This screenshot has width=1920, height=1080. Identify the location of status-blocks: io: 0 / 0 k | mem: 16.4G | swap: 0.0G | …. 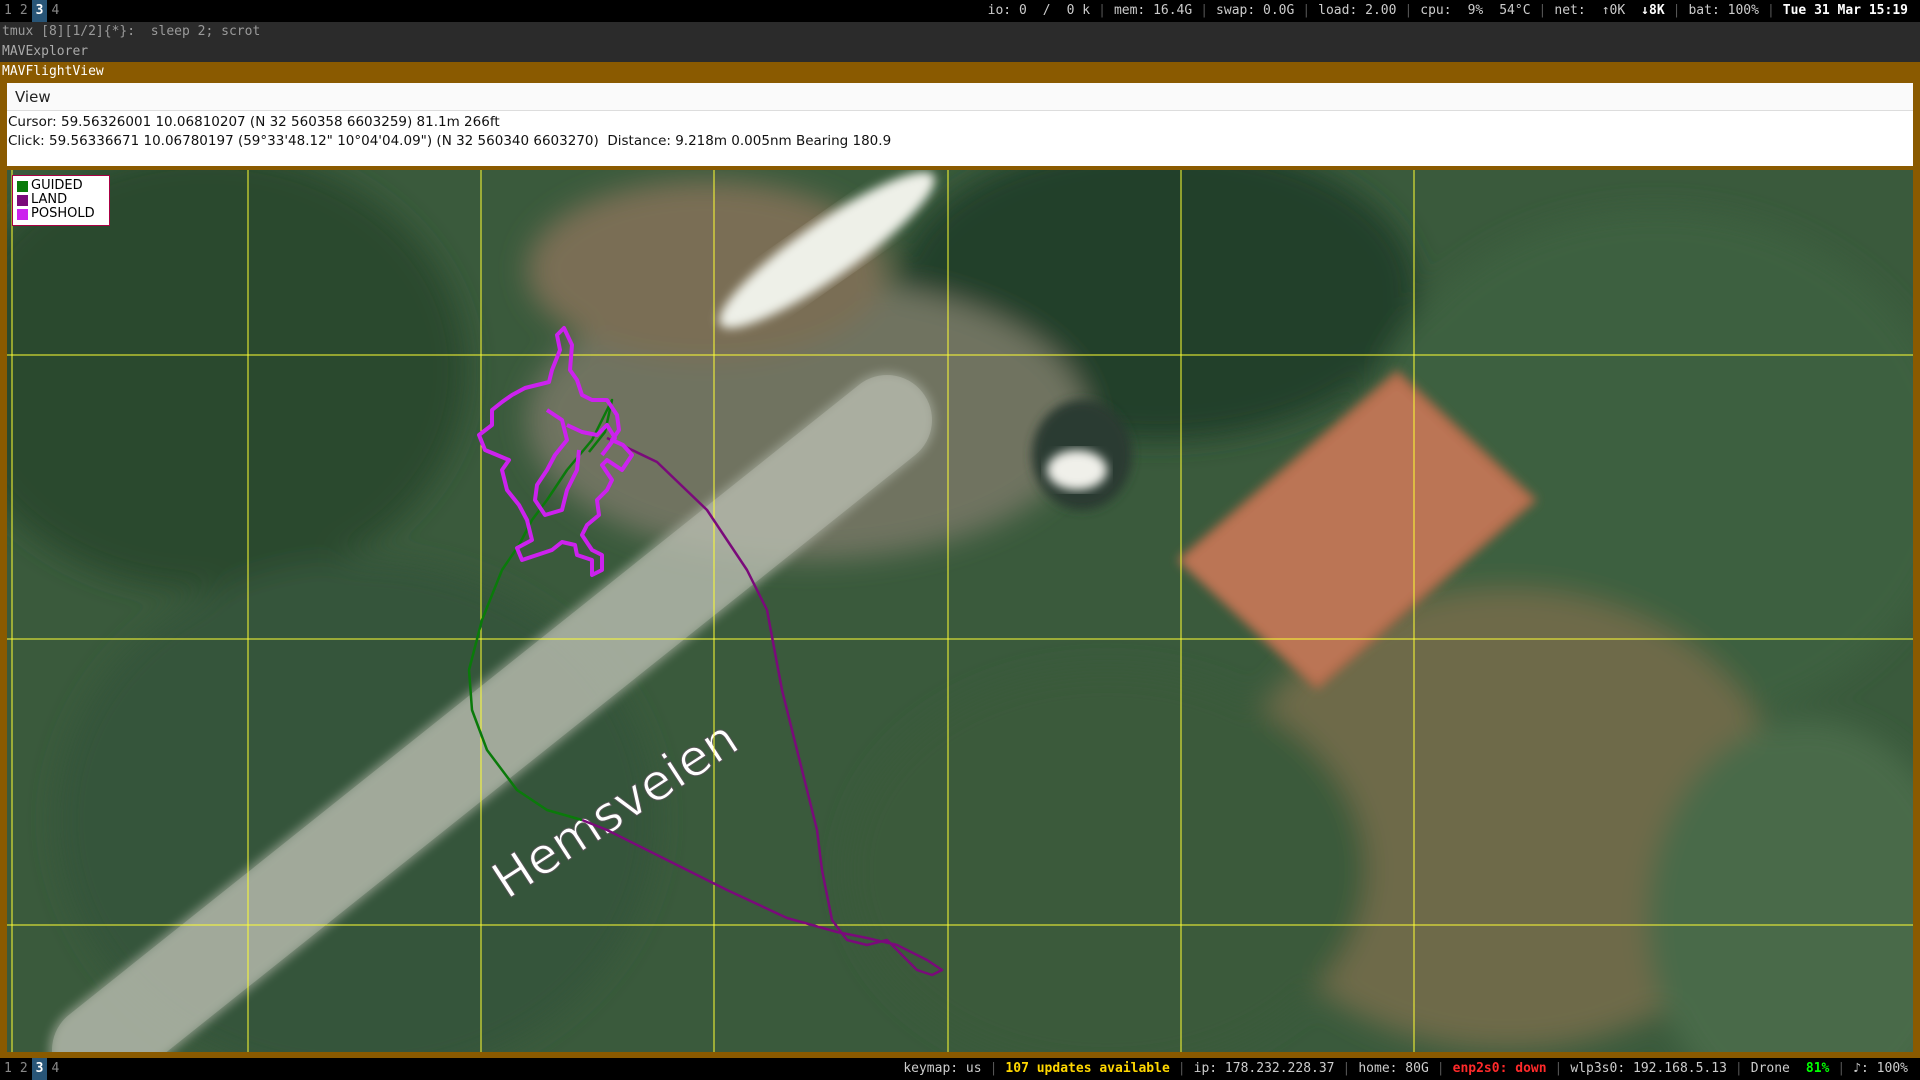
(1450, 11).